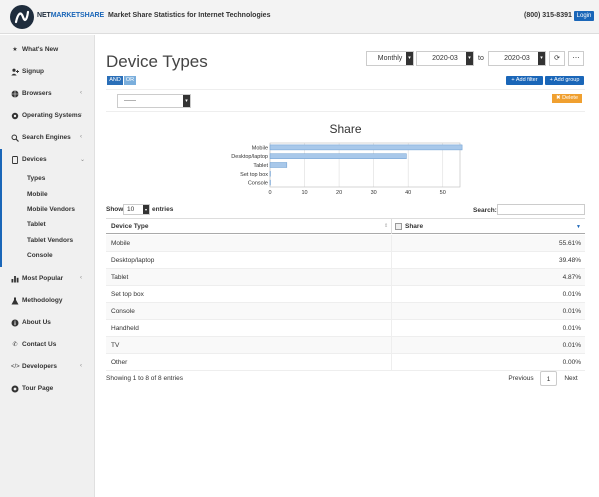 Image resolution: width=599 pixels, height=497 pixels. I want to click on date-from-select: 2020-03 ▾, so click(445, 58).